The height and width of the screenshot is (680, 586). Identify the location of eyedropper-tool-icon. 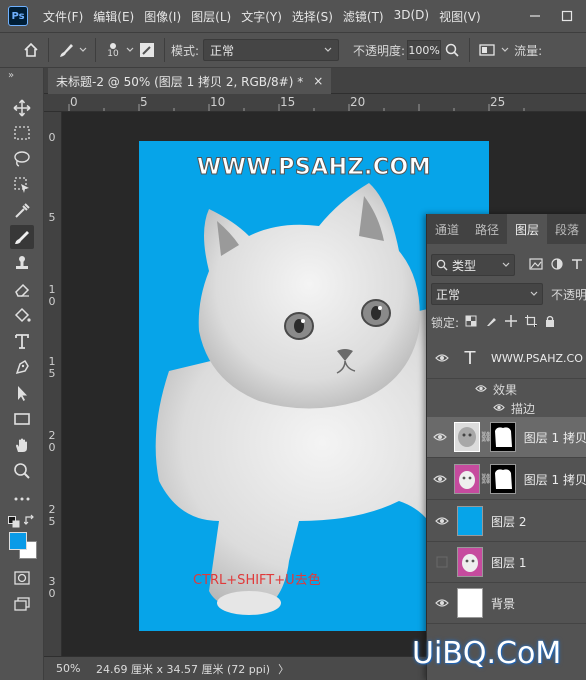
(22, 211).